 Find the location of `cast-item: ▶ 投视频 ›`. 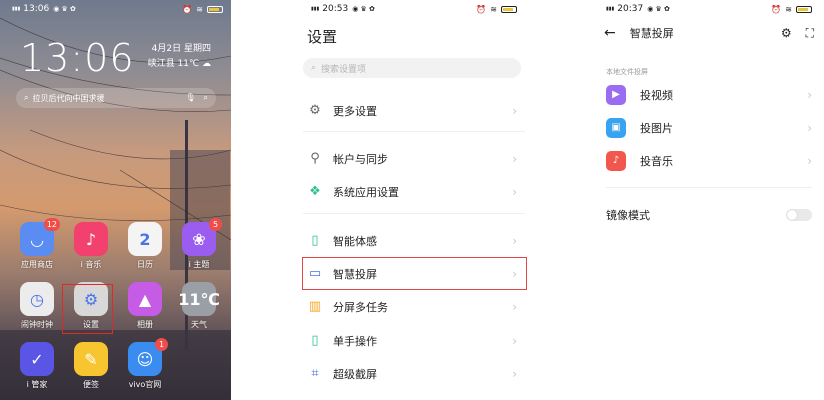

cast-item: ▶ 投视频 › is located at coordinates (709, 94).